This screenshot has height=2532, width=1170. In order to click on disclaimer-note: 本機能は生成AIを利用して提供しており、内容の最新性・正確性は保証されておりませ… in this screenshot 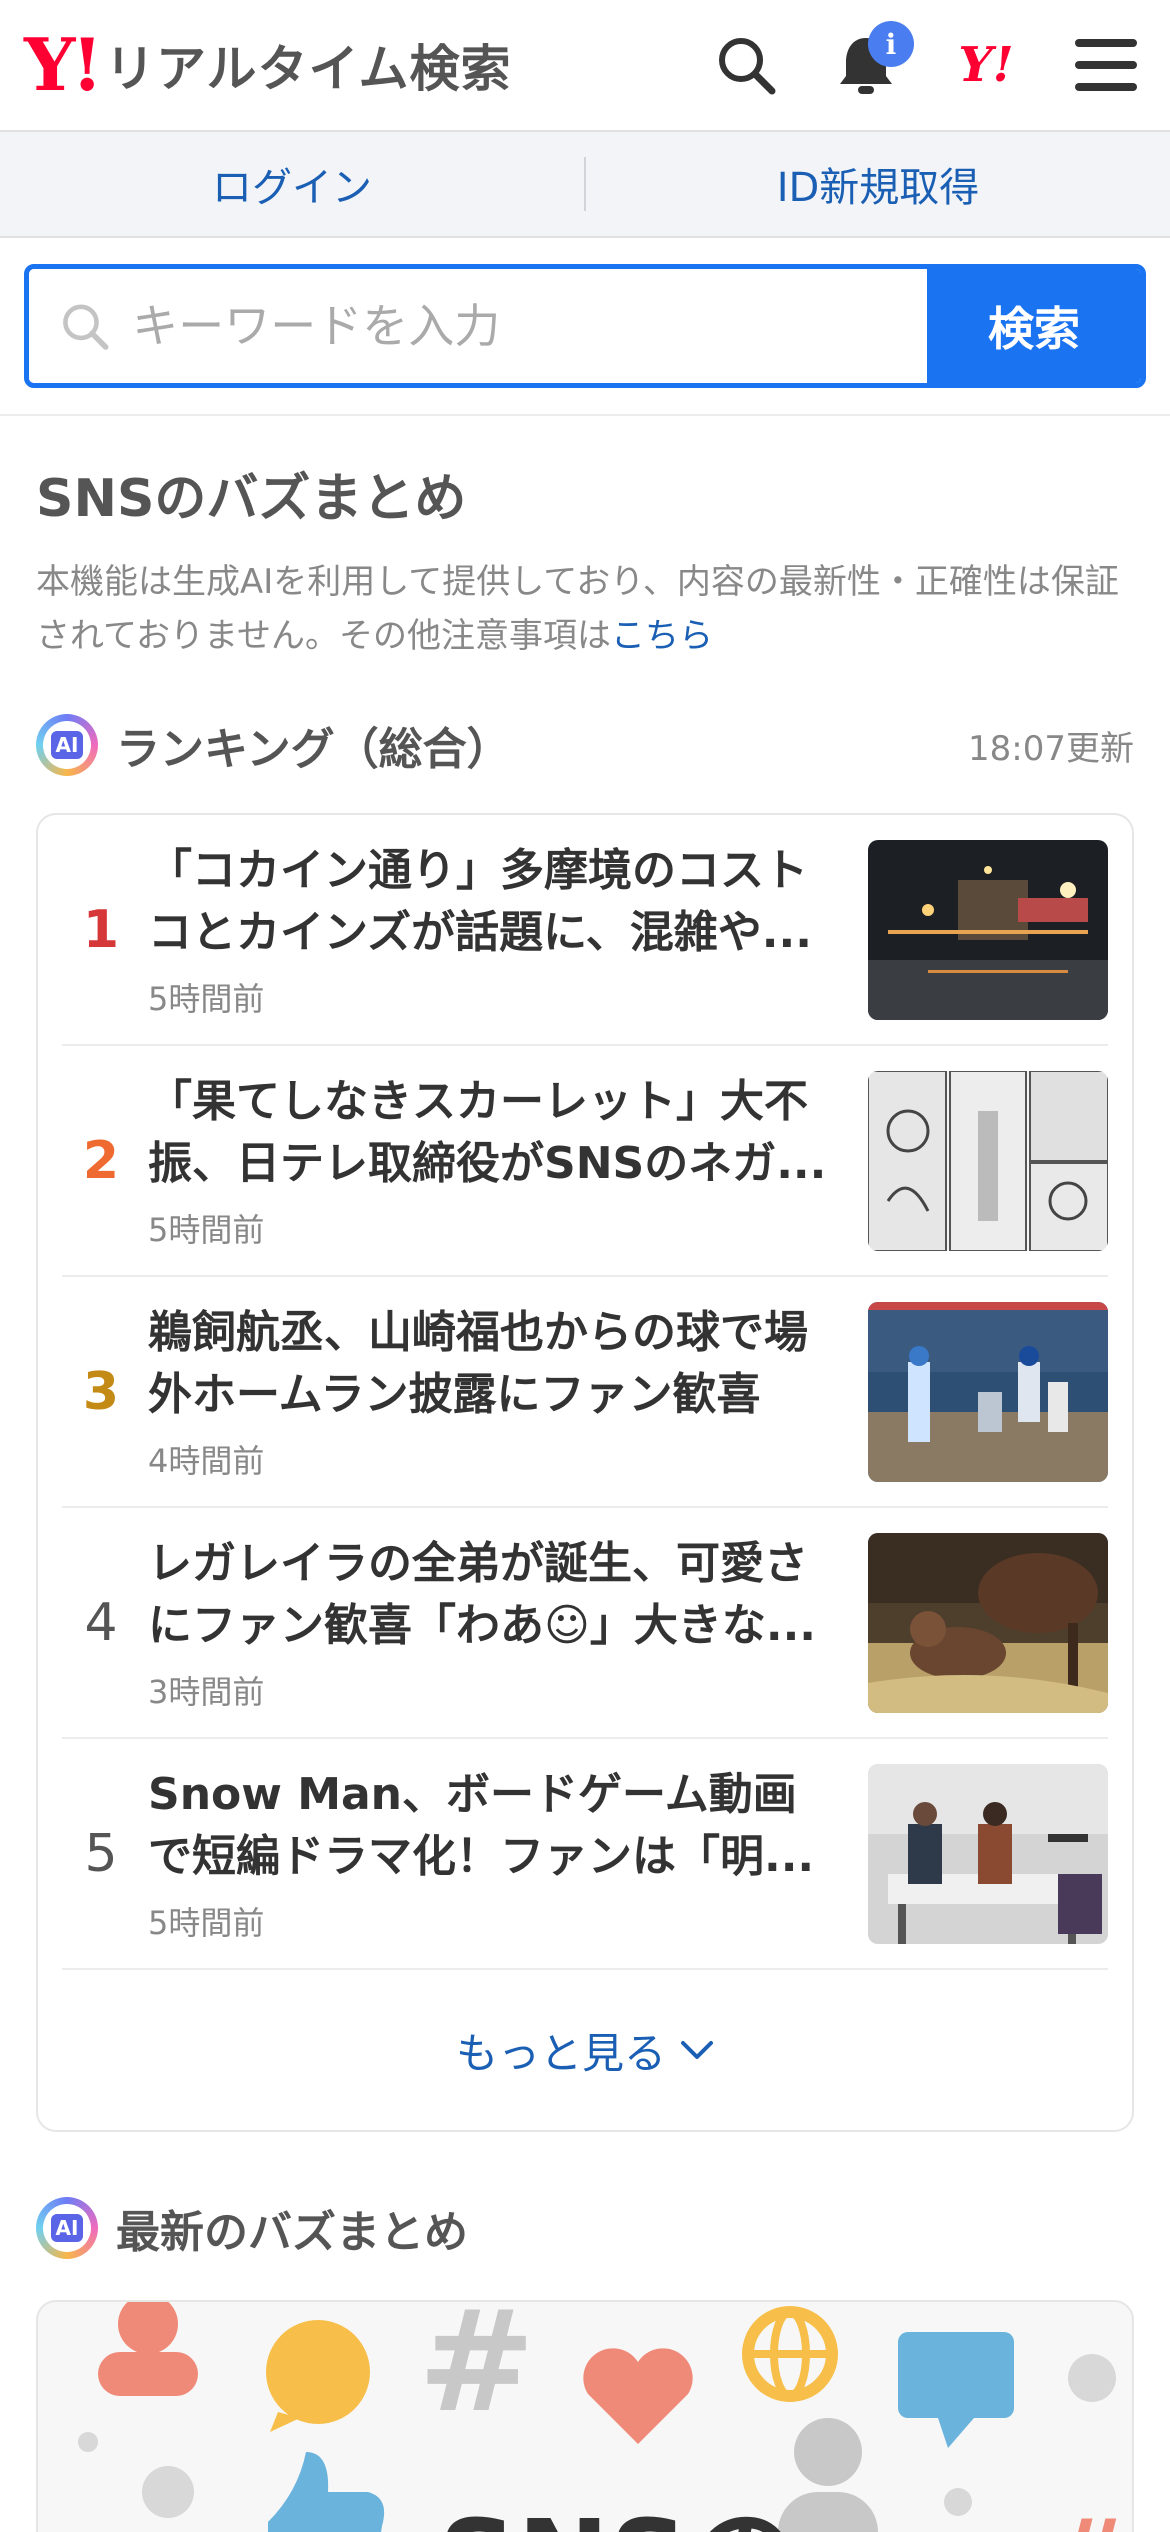, I will do `click(585, 609)`.